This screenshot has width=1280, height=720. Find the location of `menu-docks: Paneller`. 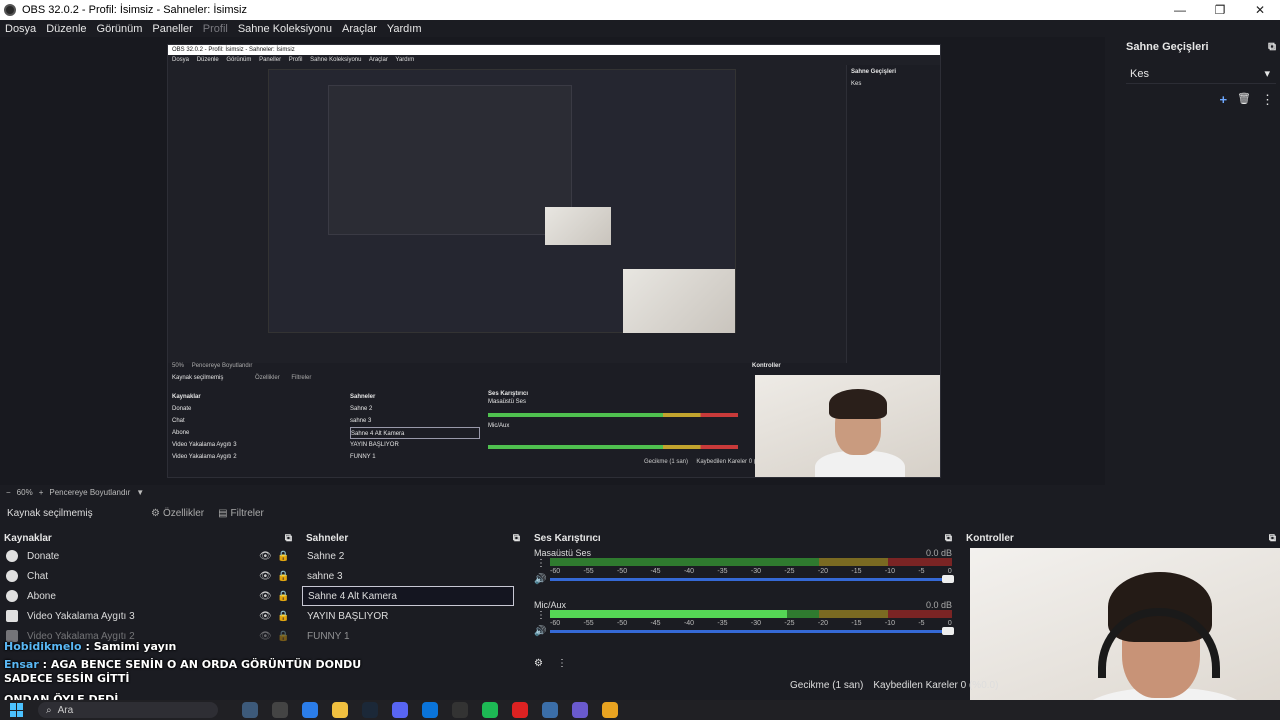

menu-docks: Paneller is located at coordinates (172, 29).